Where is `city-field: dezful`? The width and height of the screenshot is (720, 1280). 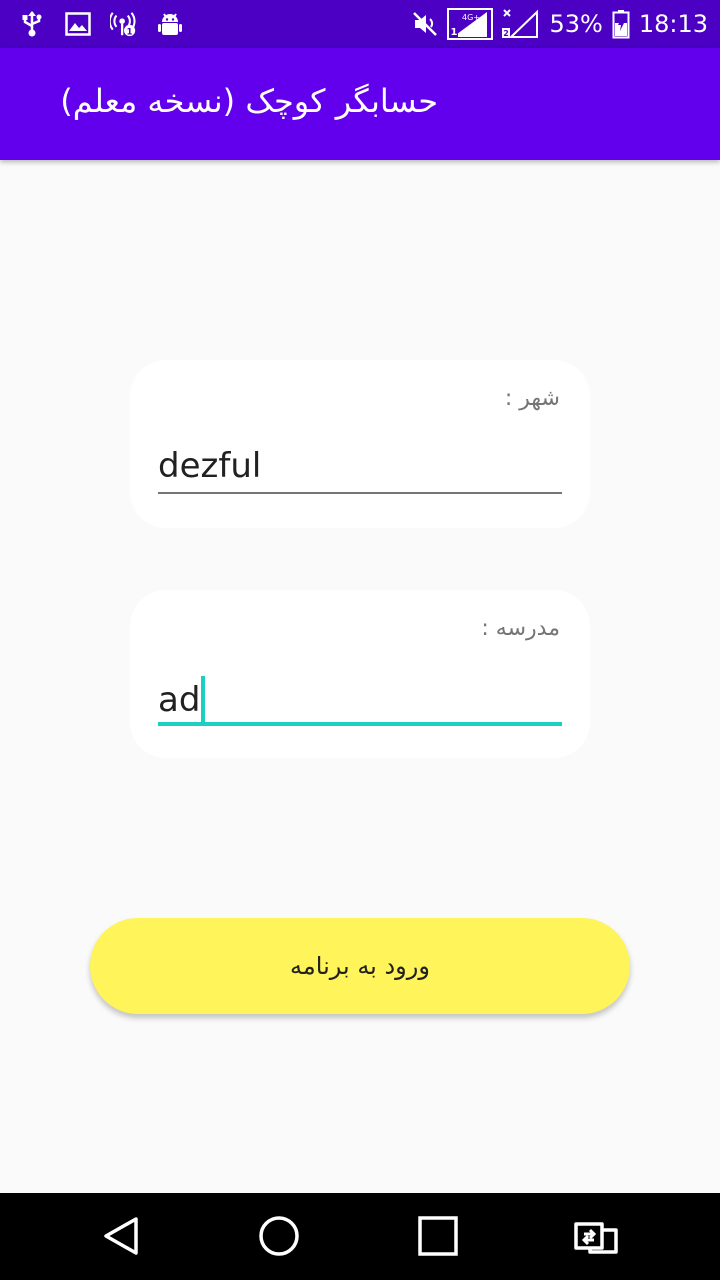 city-field: dezful is located at coordinates (360, 466).